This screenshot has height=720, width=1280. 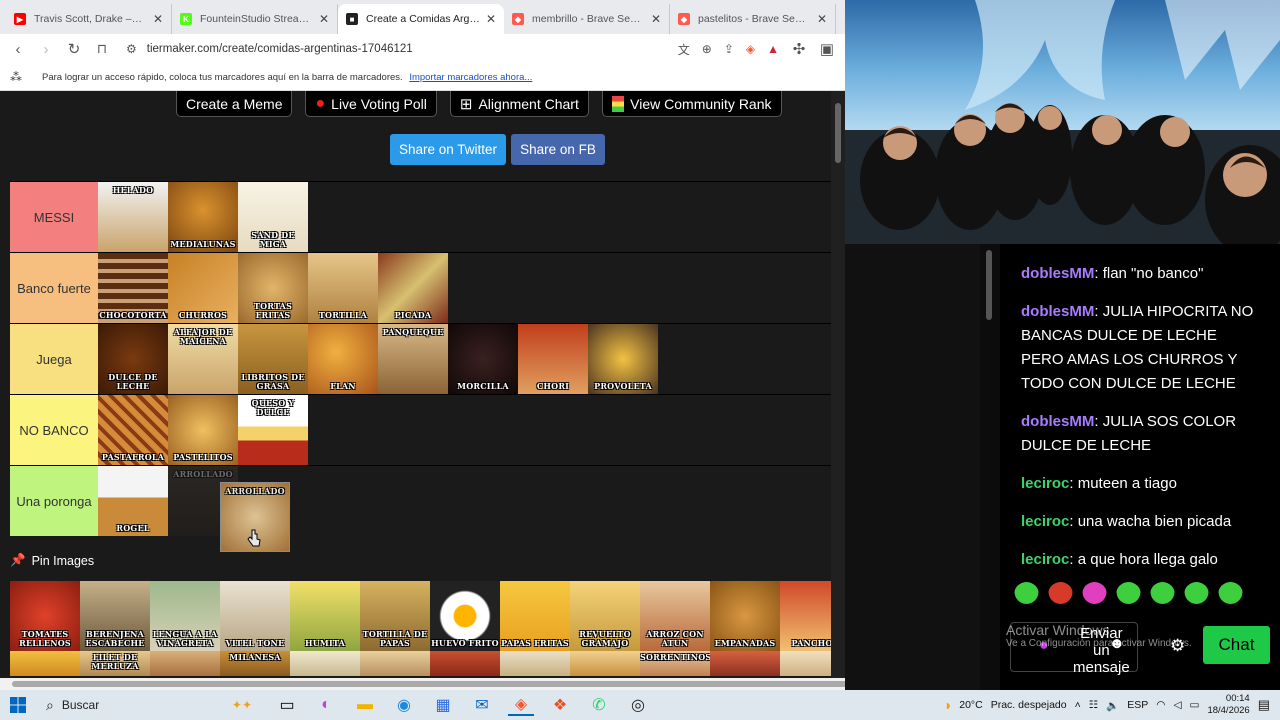 I want to click on community-rank-button: ▦View Community Rank, so click(x=691, y=104).